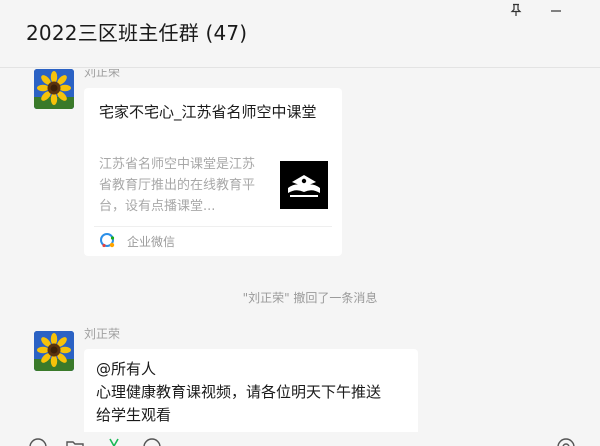 The height and width of the screenshot is (446, 600). I want to click on recall-notice: "刘正荣" 撤回了一条消息, so click(310, 298).